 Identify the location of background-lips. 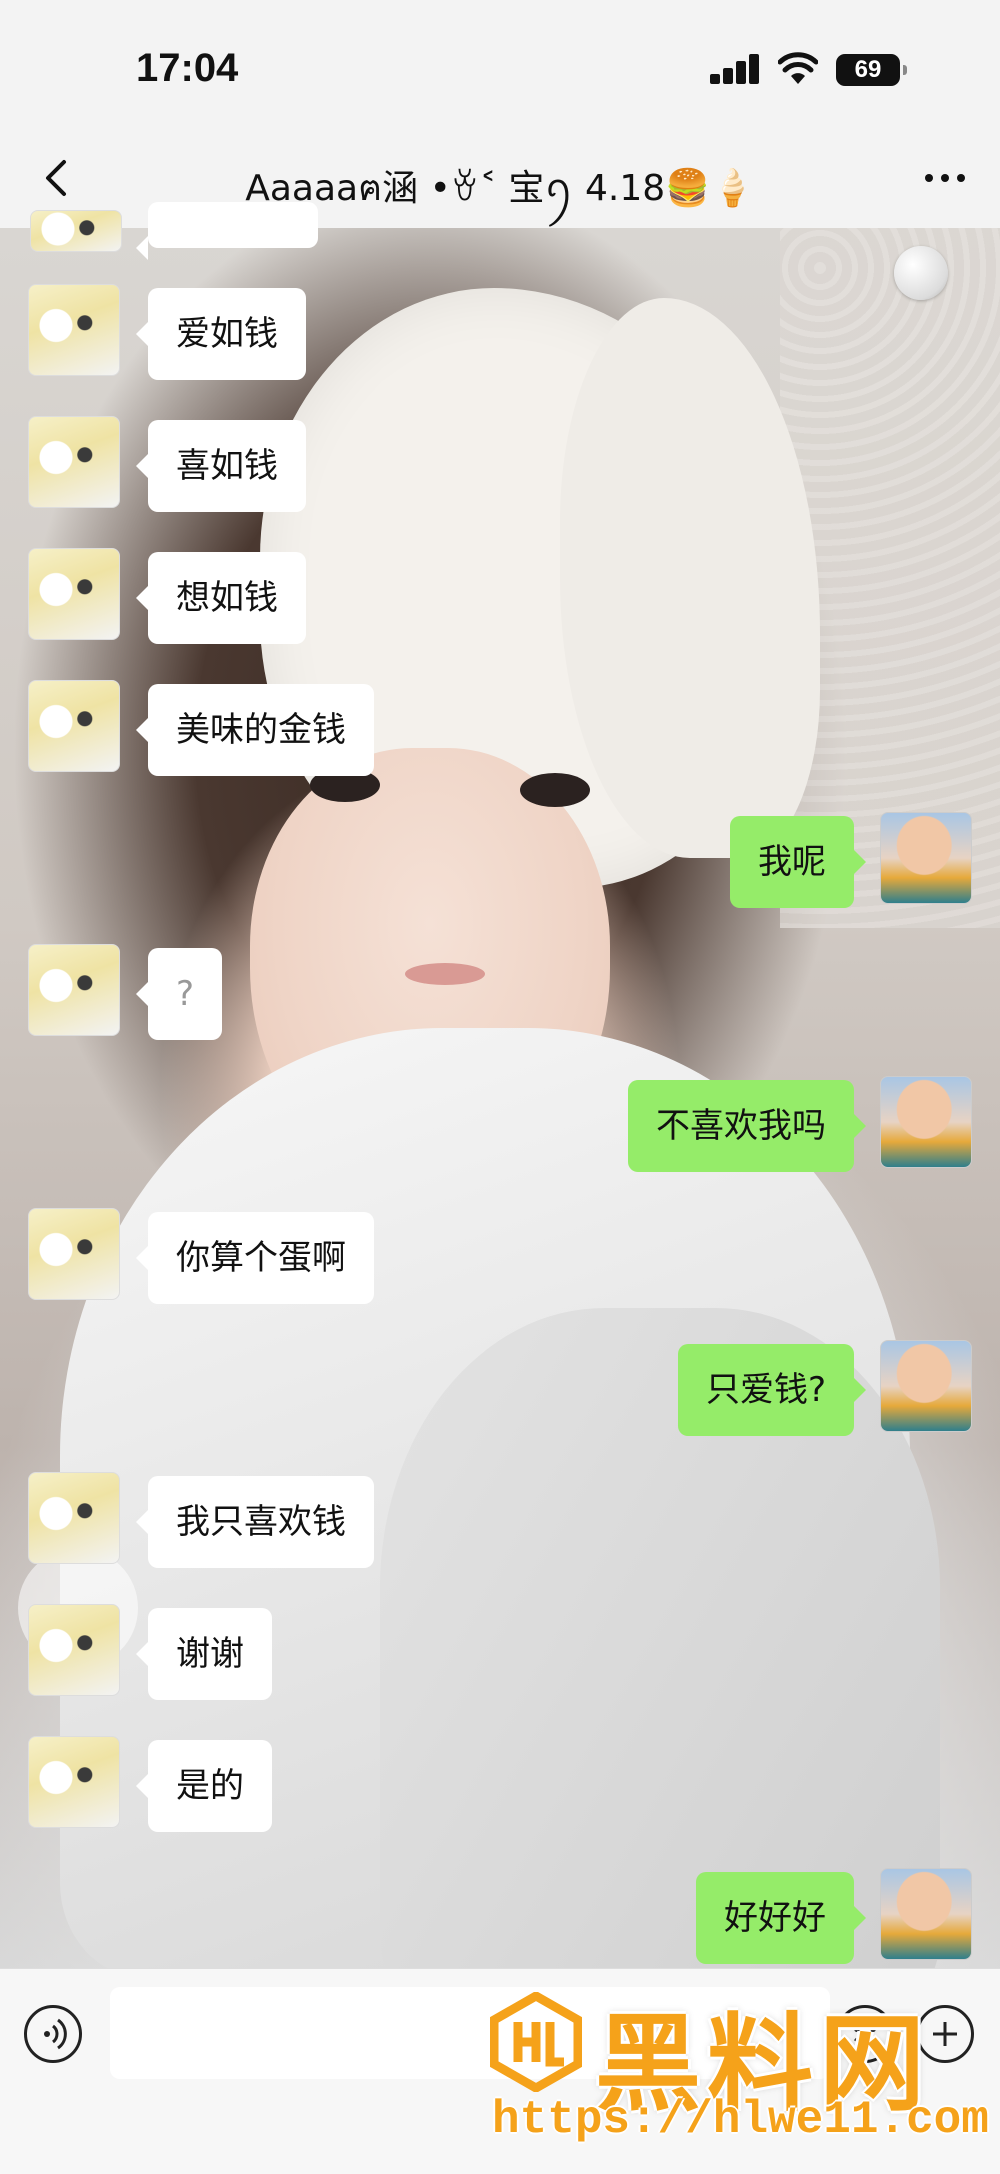
(445, 974).